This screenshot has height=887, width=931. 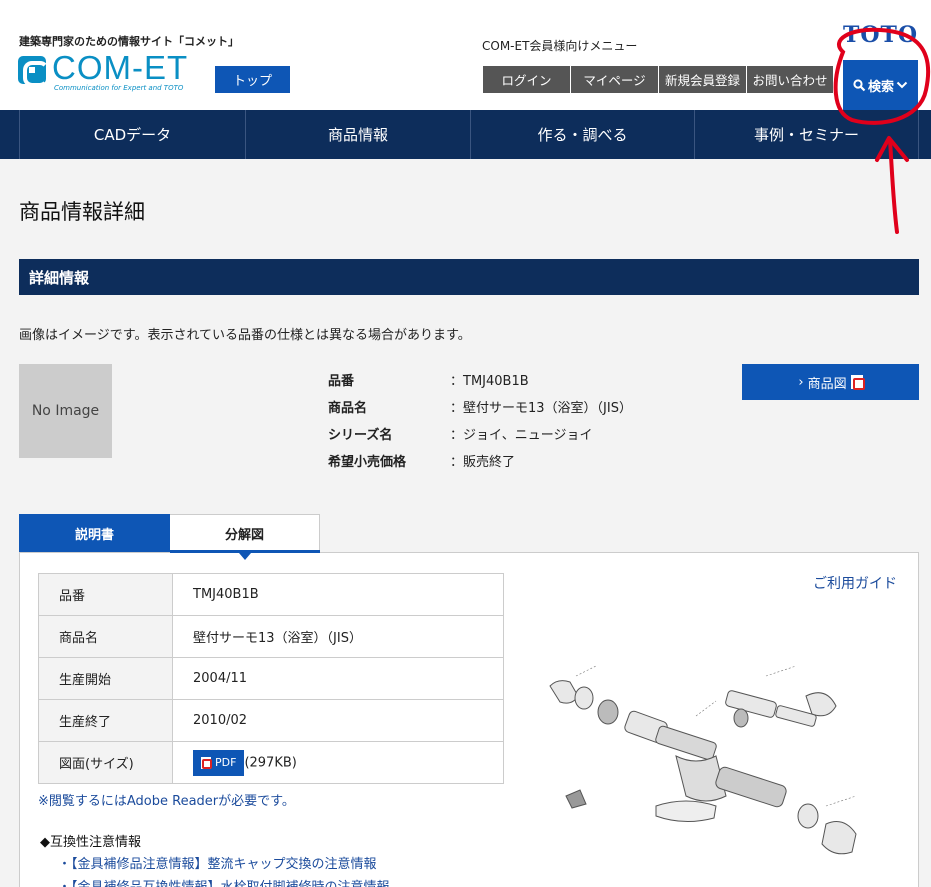 I want to click on table-value: TMJ40B1B, so click(x=338, y=594).